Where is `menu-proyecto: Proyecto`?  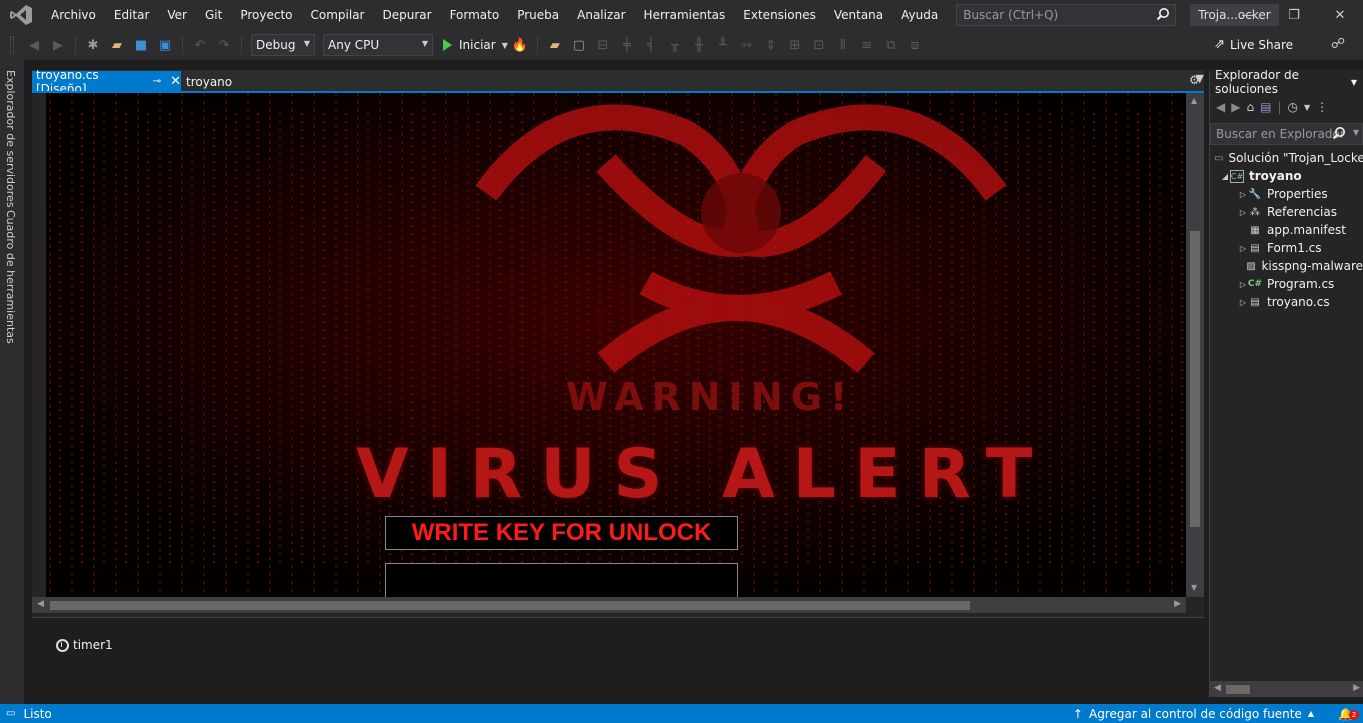 menu-proyecto: Proyecto is located at coordinates (266, 15).